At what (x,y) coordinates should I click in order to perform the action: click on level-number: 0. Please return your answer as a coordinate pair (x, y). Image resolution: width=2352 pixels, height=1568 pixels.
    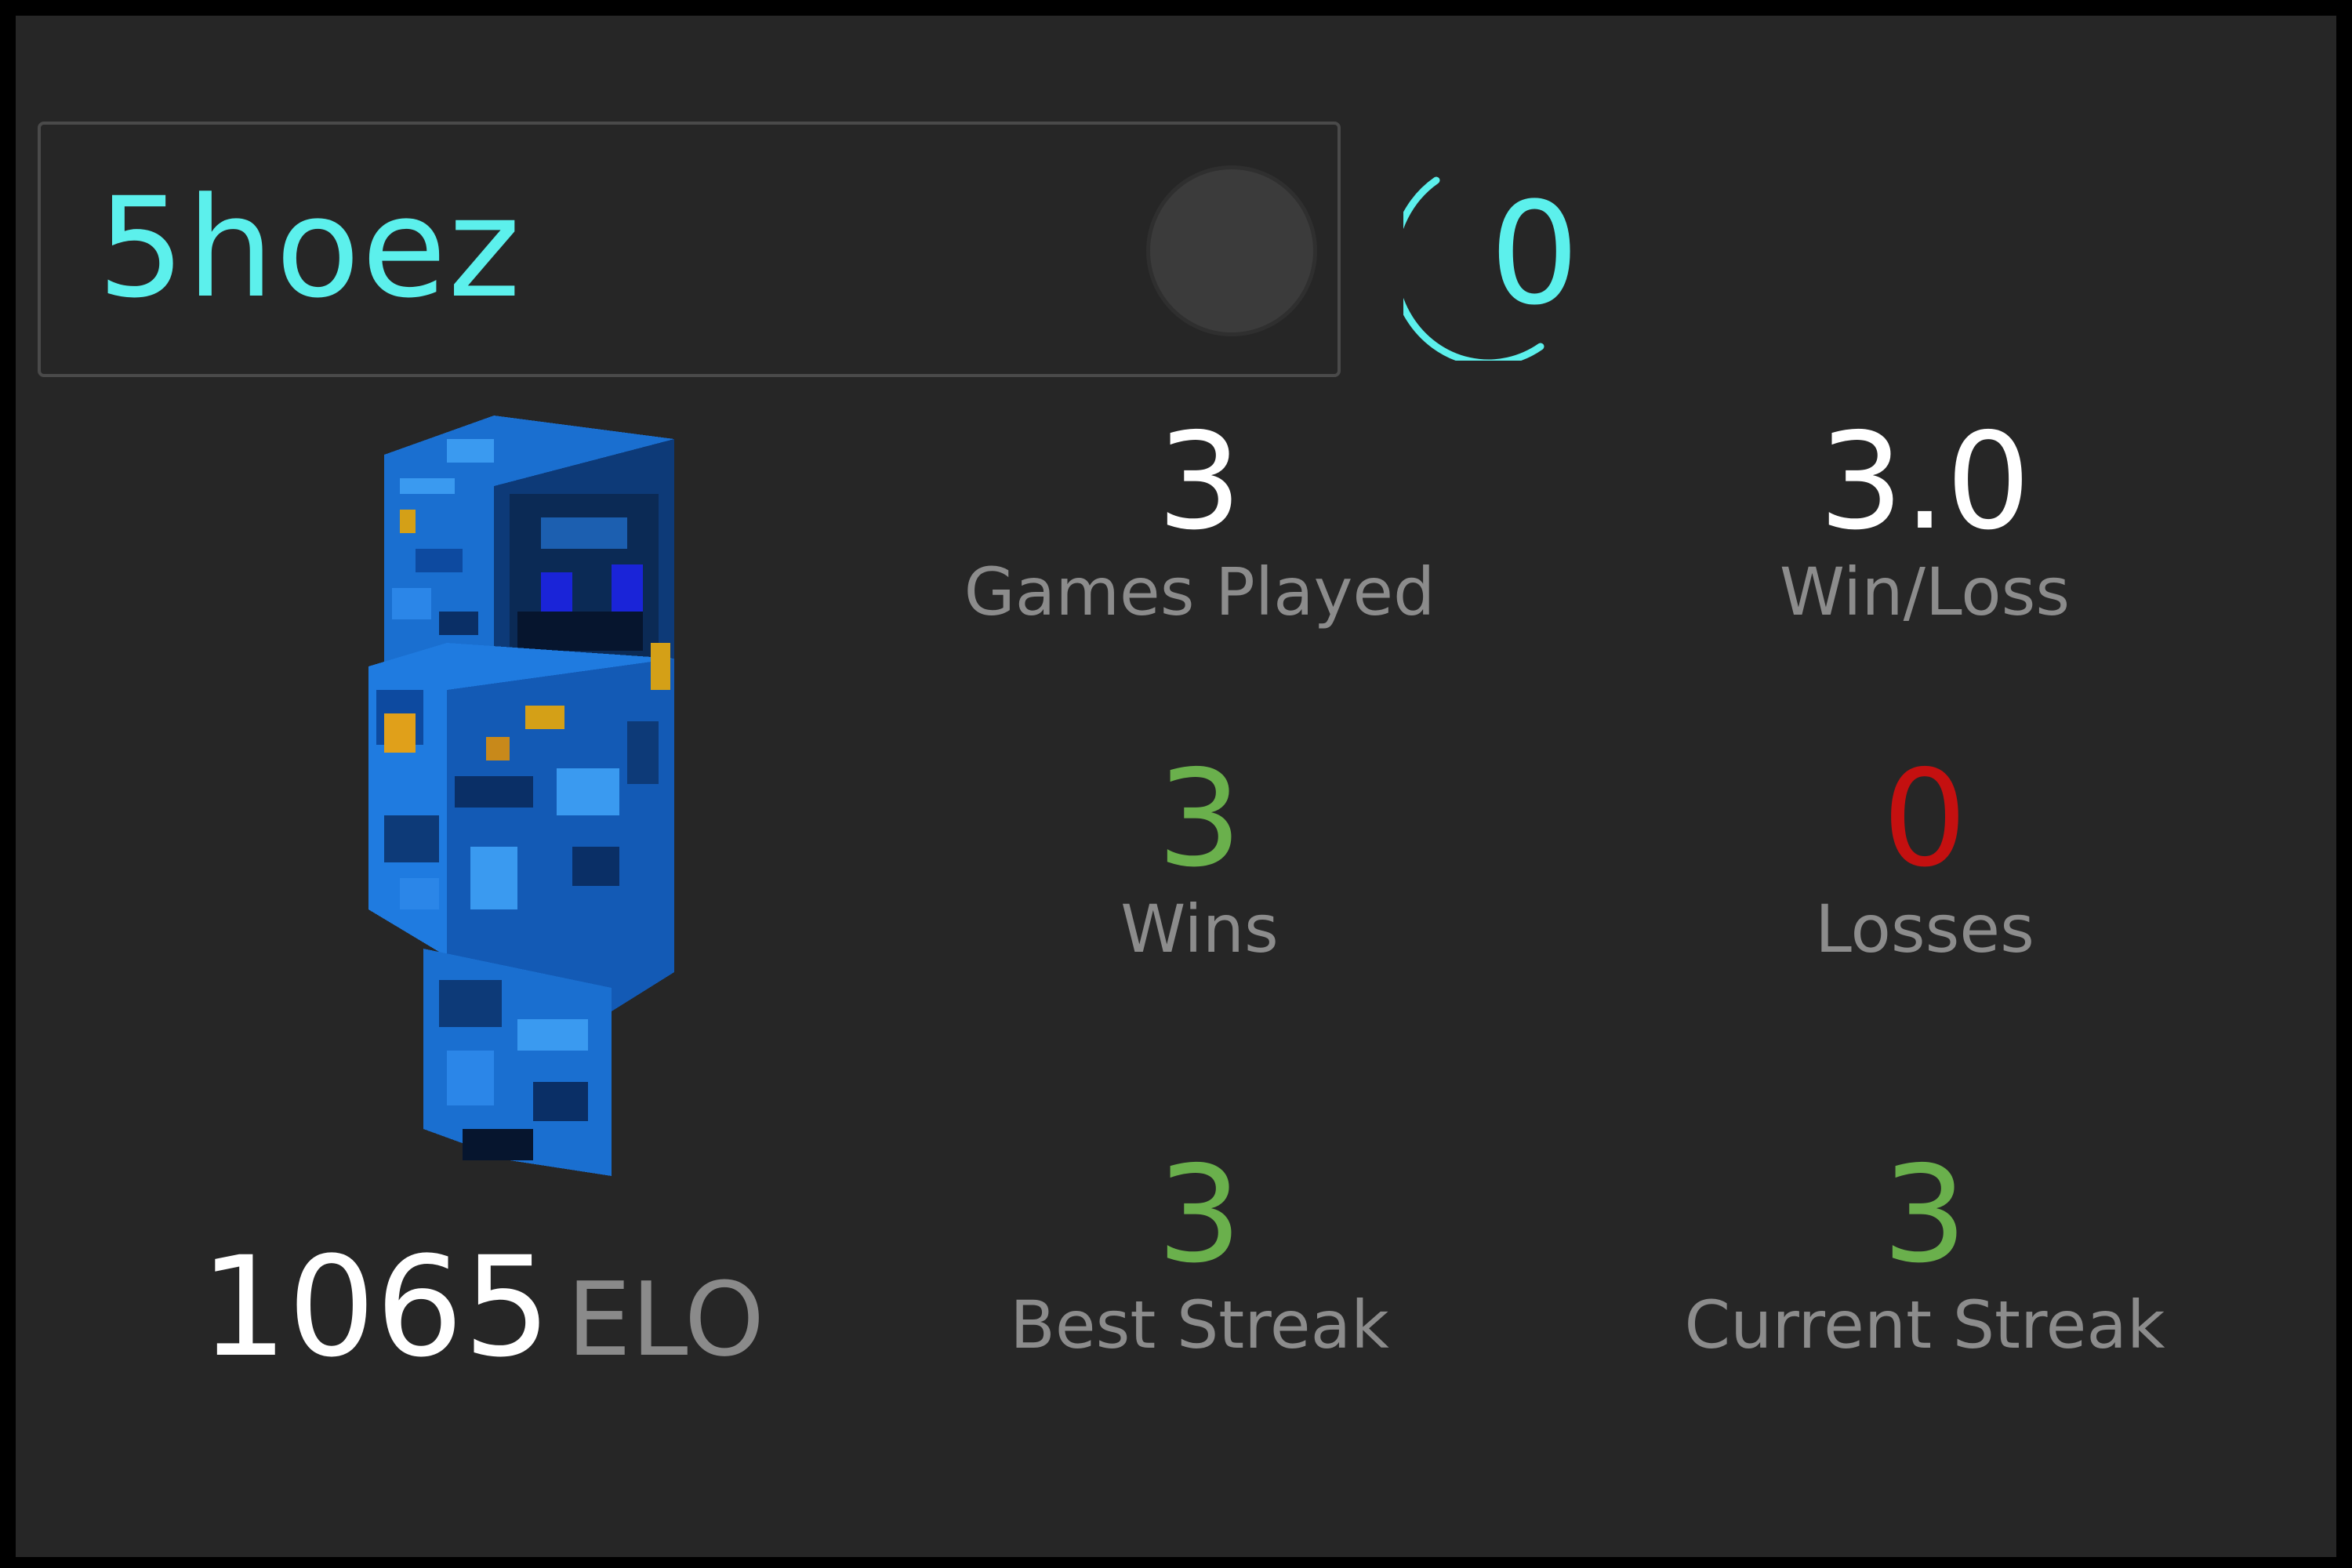
    Looking at the image, I should click on (1535, 254).